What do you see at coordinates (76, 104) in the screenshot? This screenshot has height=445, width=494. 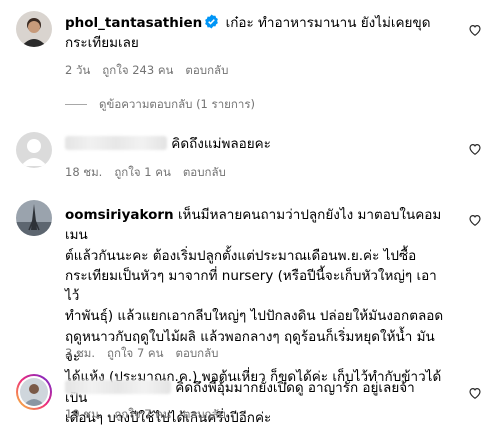 I see `divider-line` at bounding box center [76, 104].